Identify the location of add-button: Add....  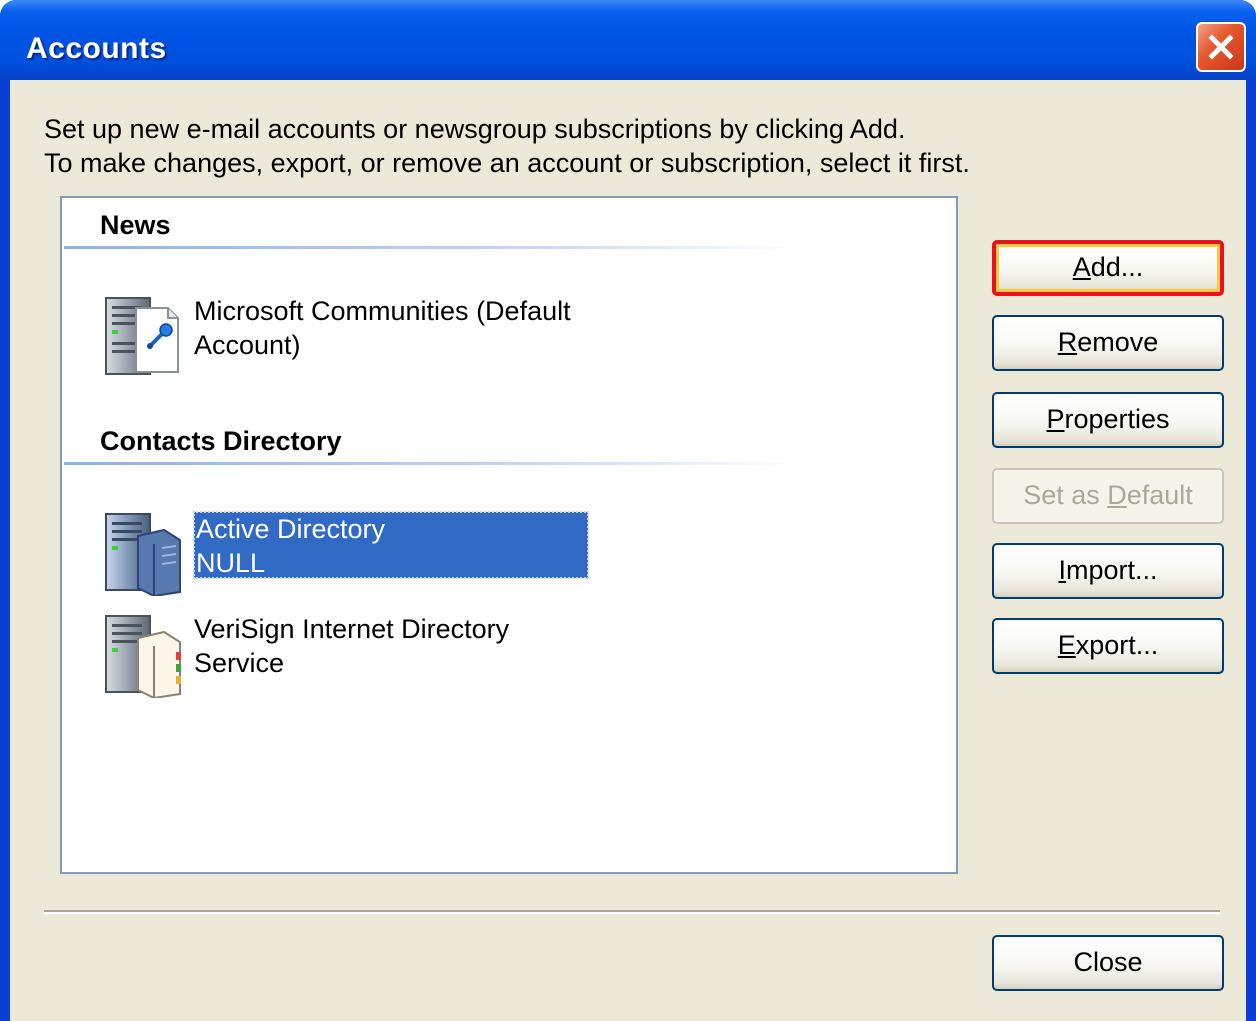
(1108, 268).